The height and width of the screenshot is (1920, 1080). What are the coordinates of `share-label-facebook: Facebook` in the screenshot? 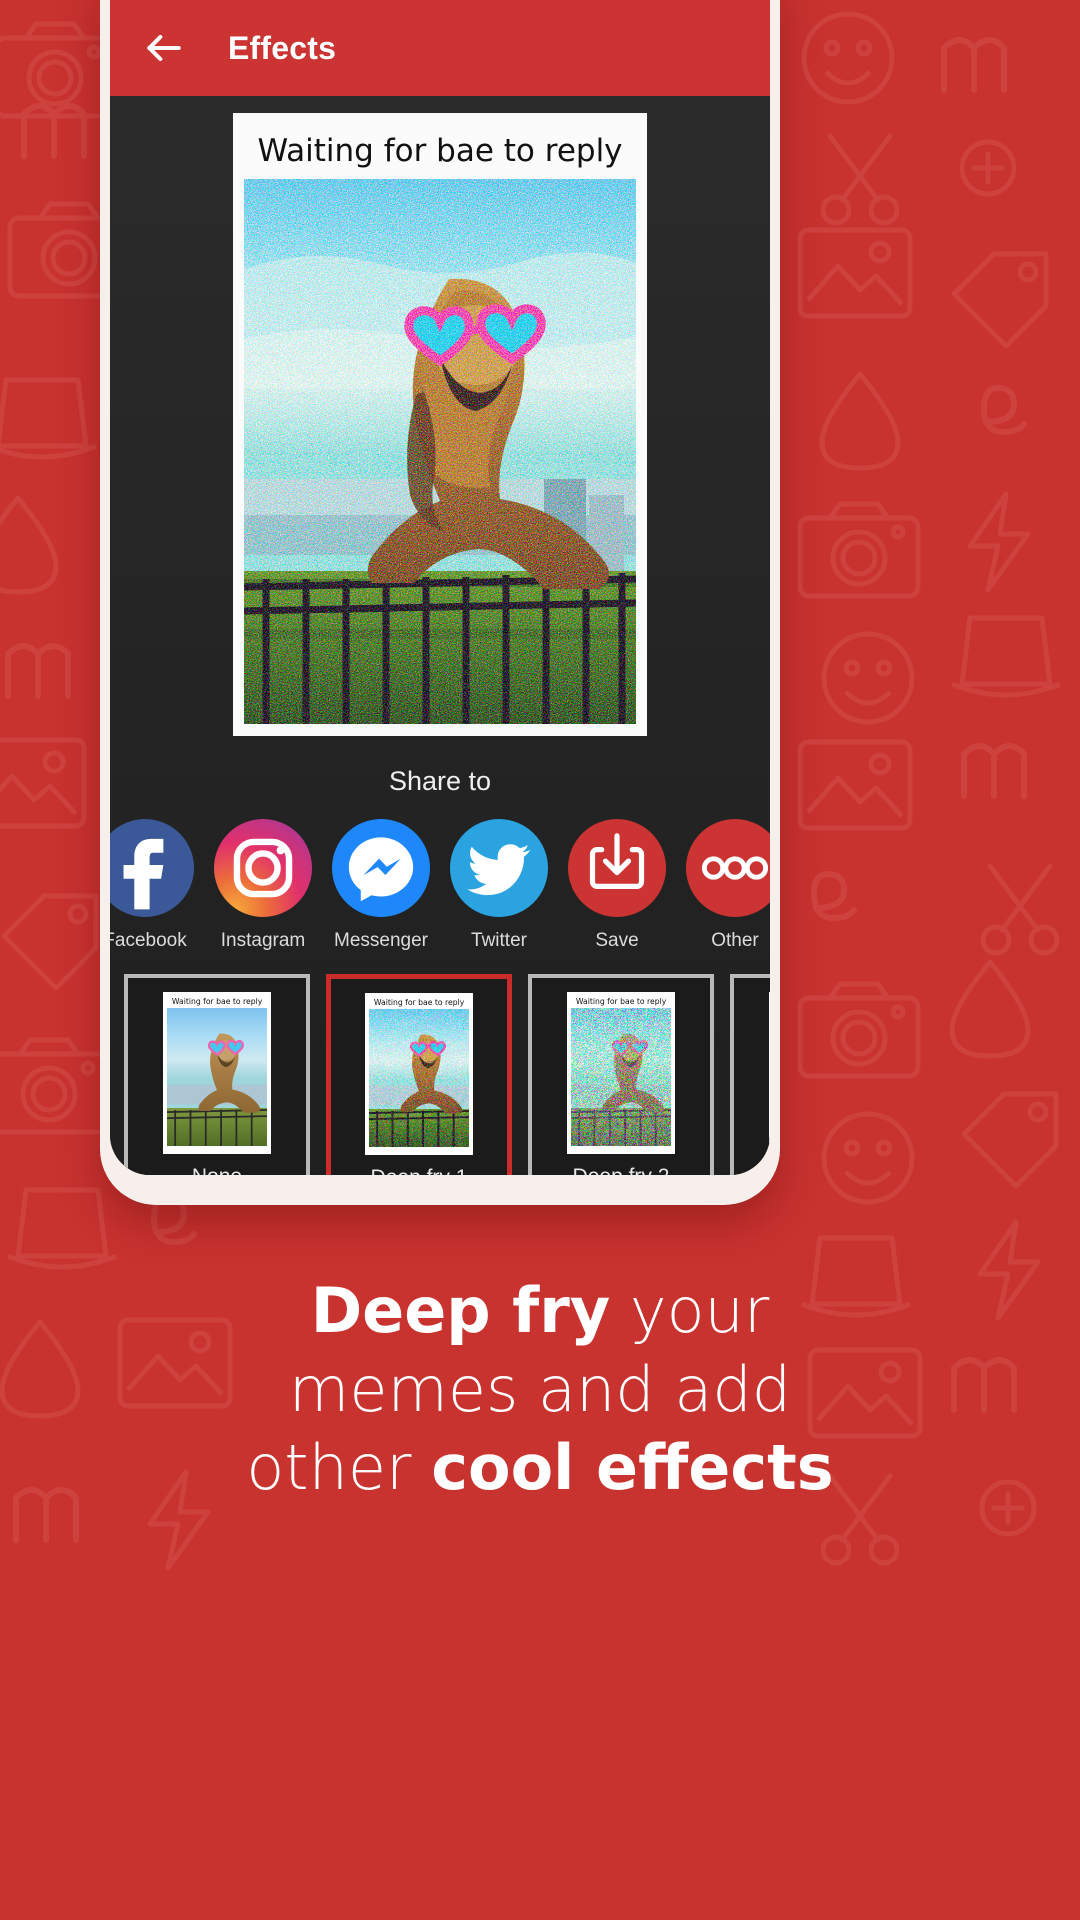 It's located at (148, 940).